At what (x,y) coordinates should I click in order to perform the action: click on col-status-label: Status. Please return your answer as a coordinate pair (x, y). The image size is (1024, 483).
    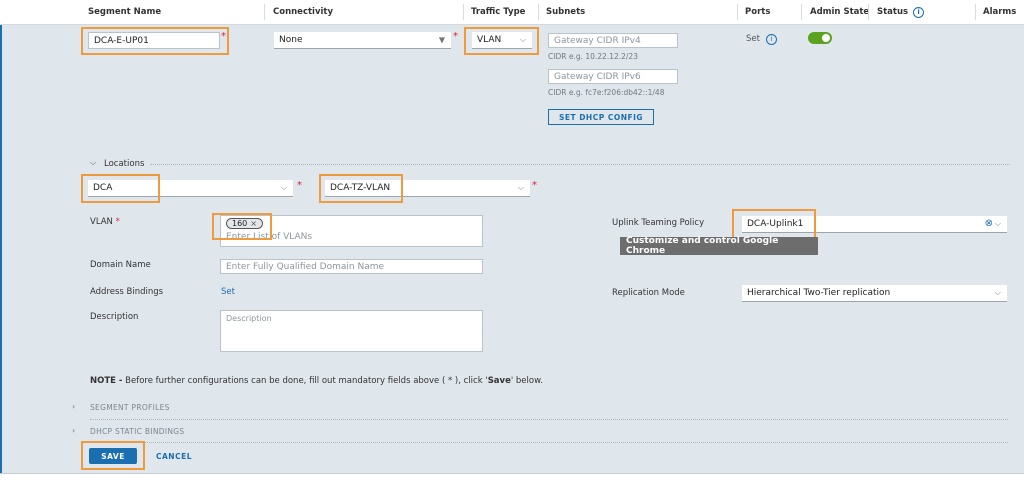
    Looking at the image, I should click on (893, 12).